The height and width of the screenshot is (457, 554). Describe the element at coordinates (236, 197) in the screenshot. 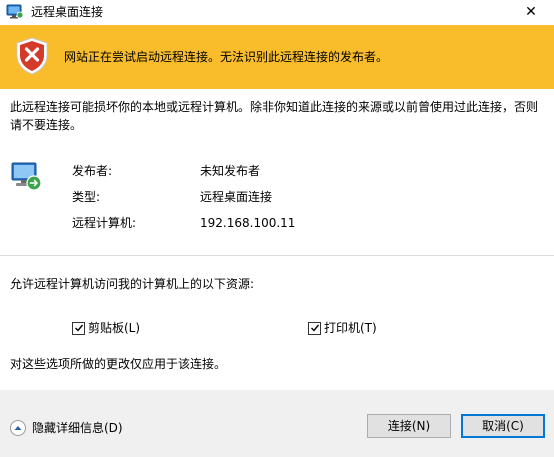

I see `type-value: 远程桌面连接` at that location.